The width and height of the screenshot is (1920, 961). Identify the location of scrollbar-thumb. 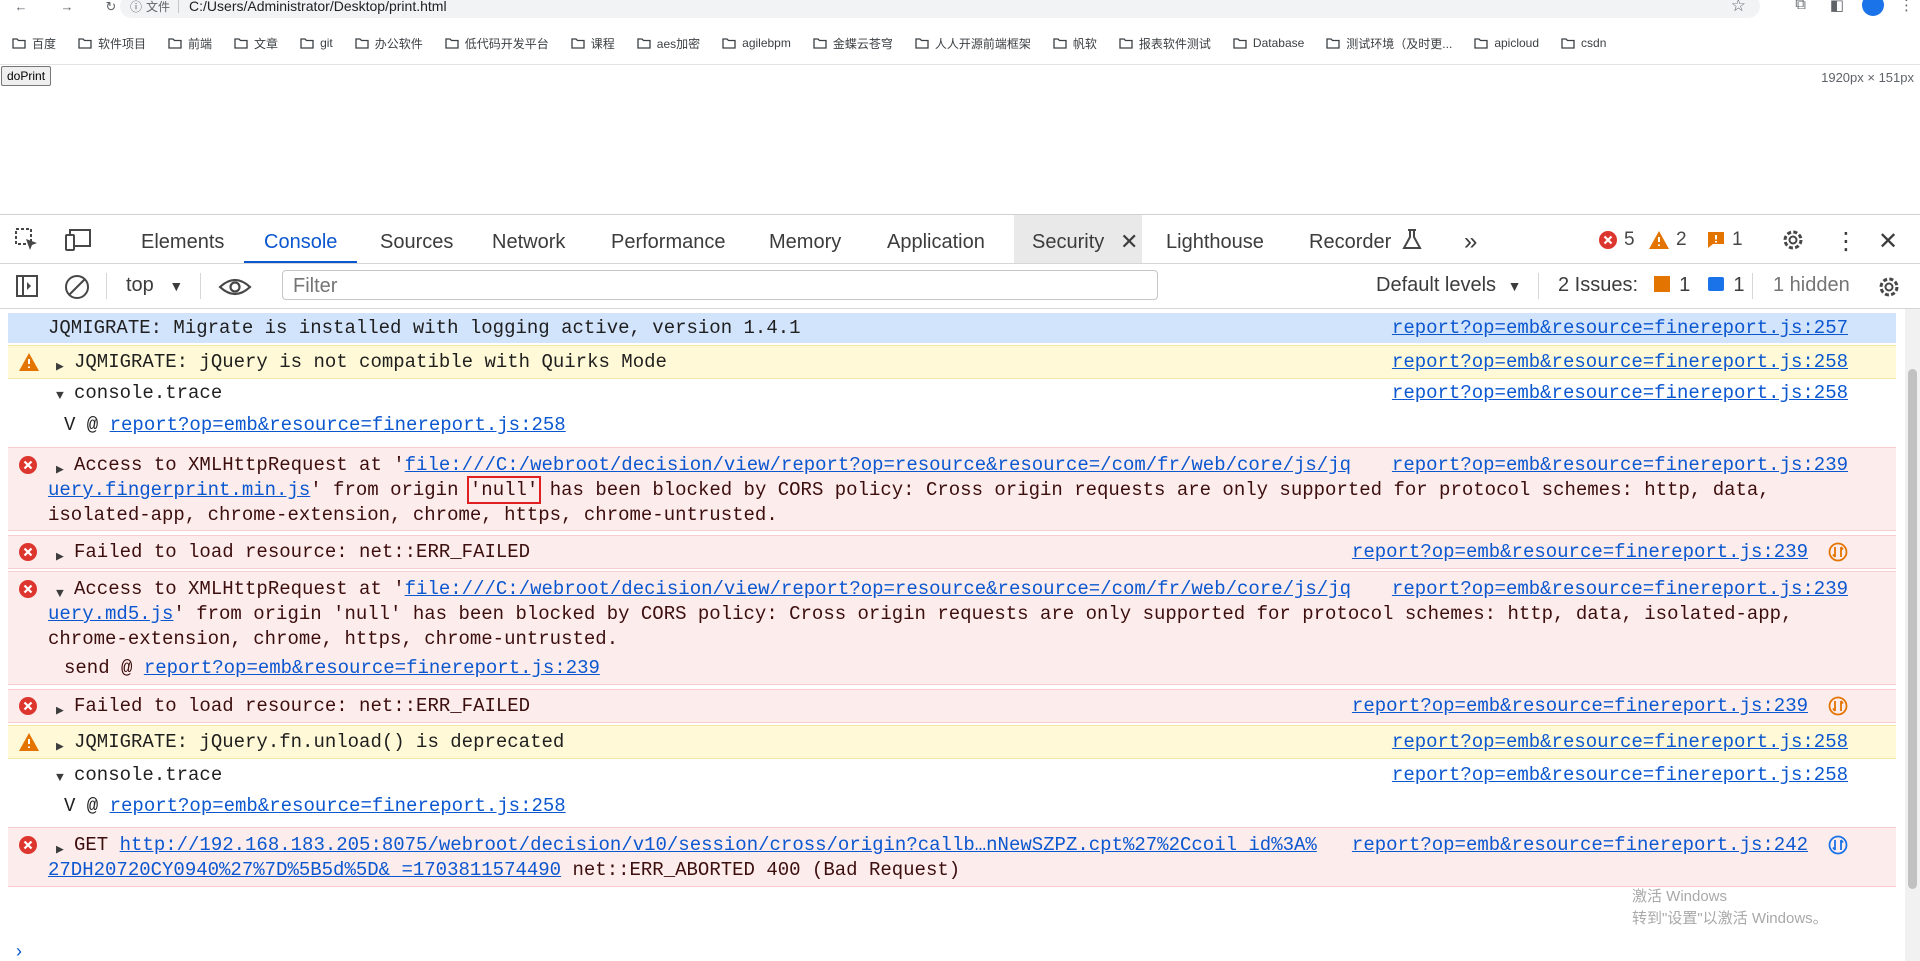
(1912, 629).